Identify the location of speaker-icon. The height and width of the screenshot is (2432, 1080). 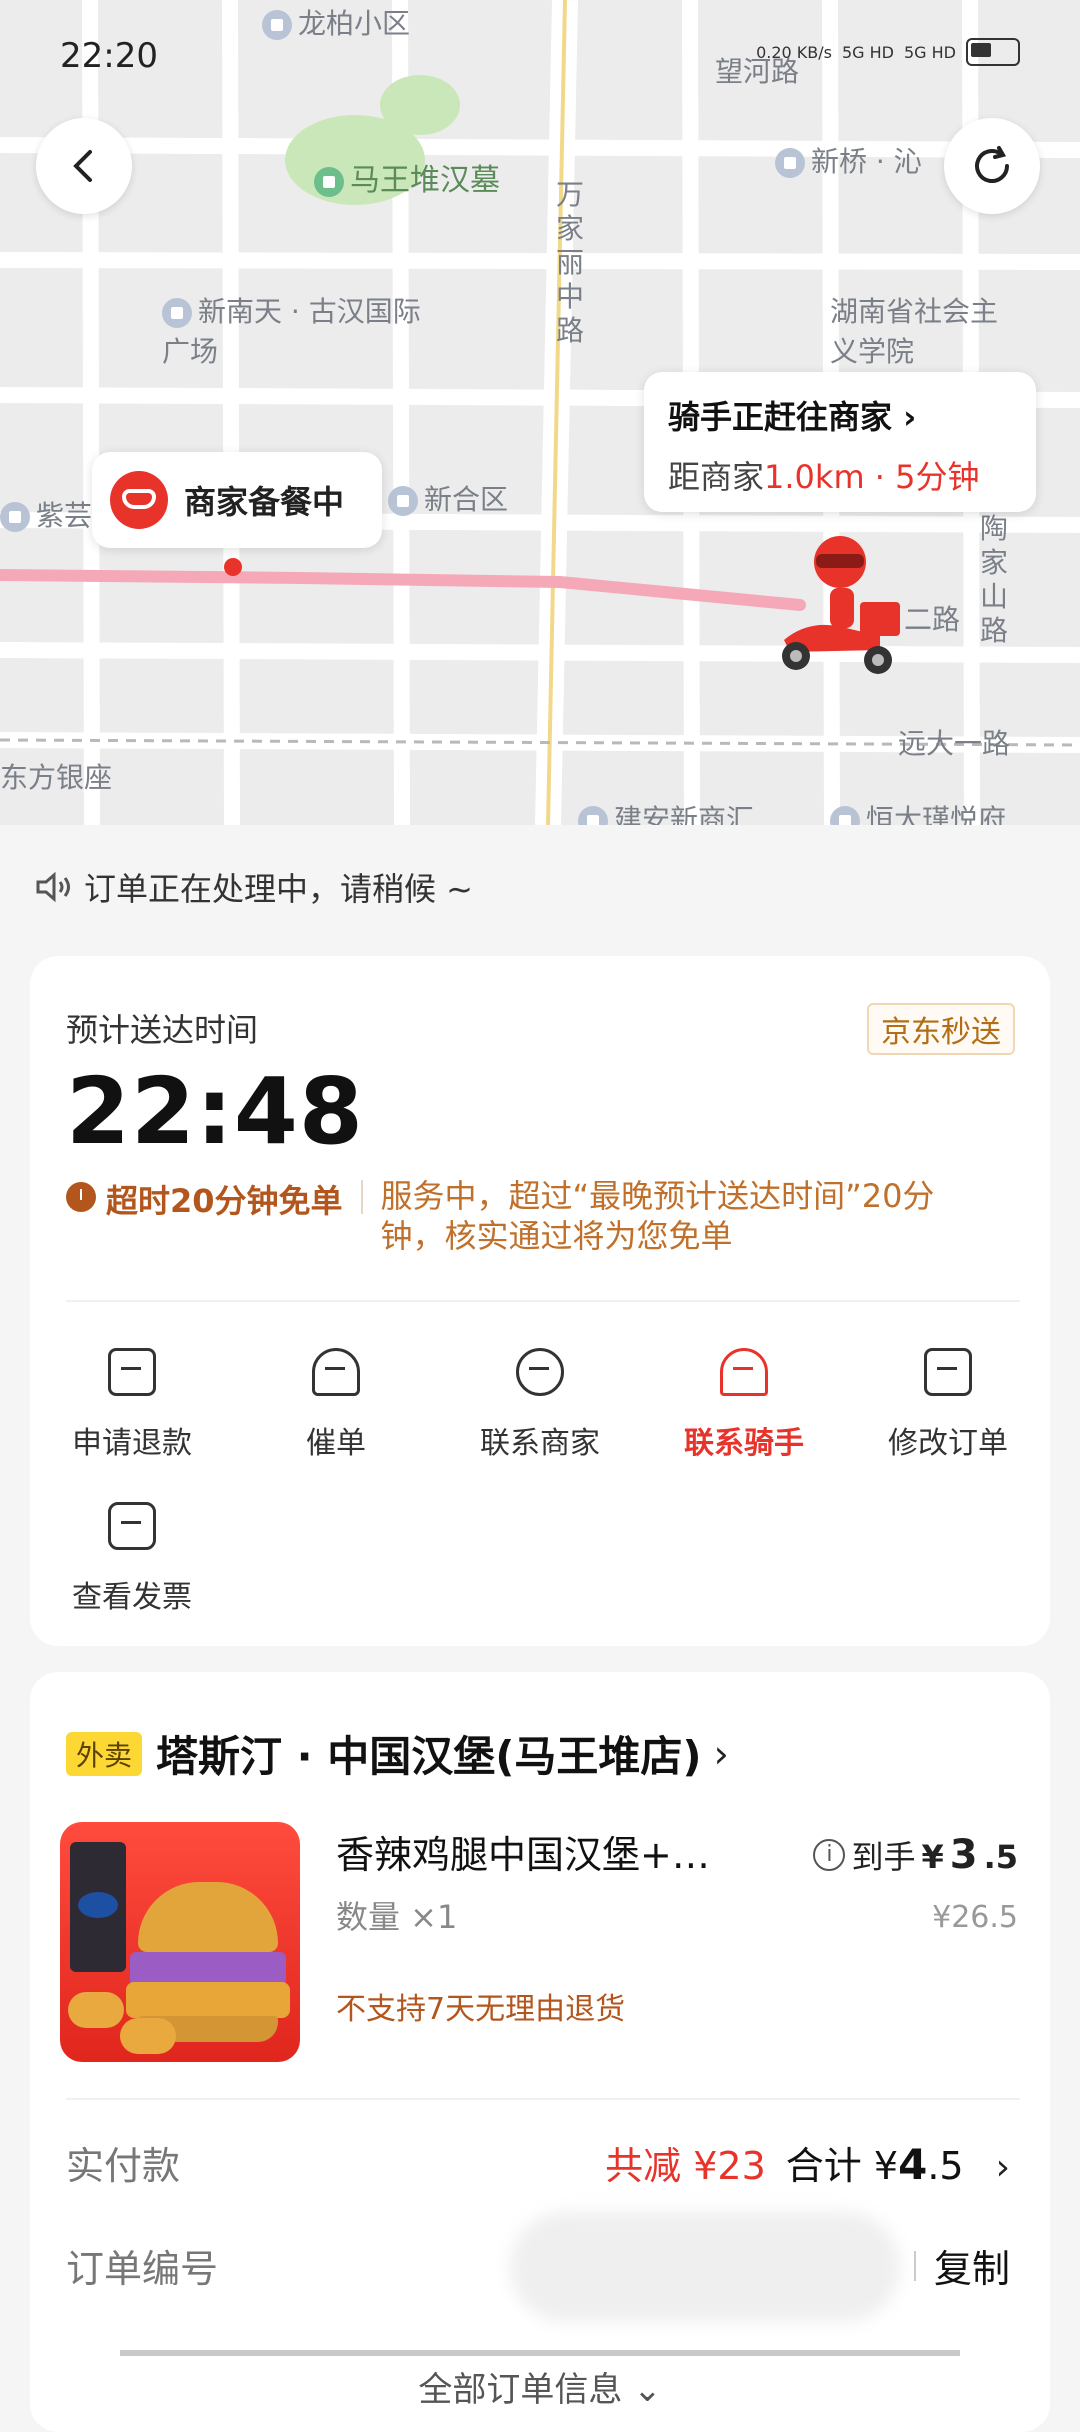
(53, 887).